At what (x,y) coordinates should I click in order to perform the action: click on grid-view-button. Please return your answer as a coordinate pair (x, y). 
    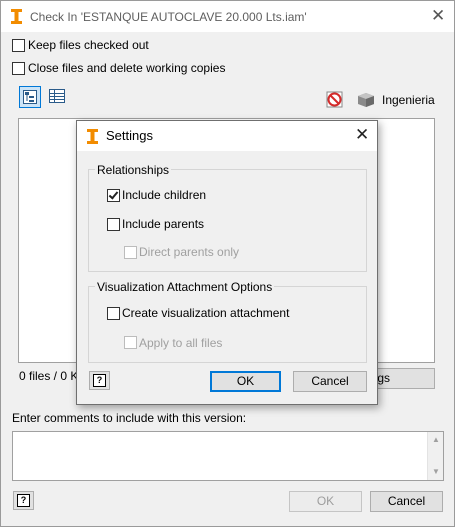
    Looking at the image, I should click on (57, 97).